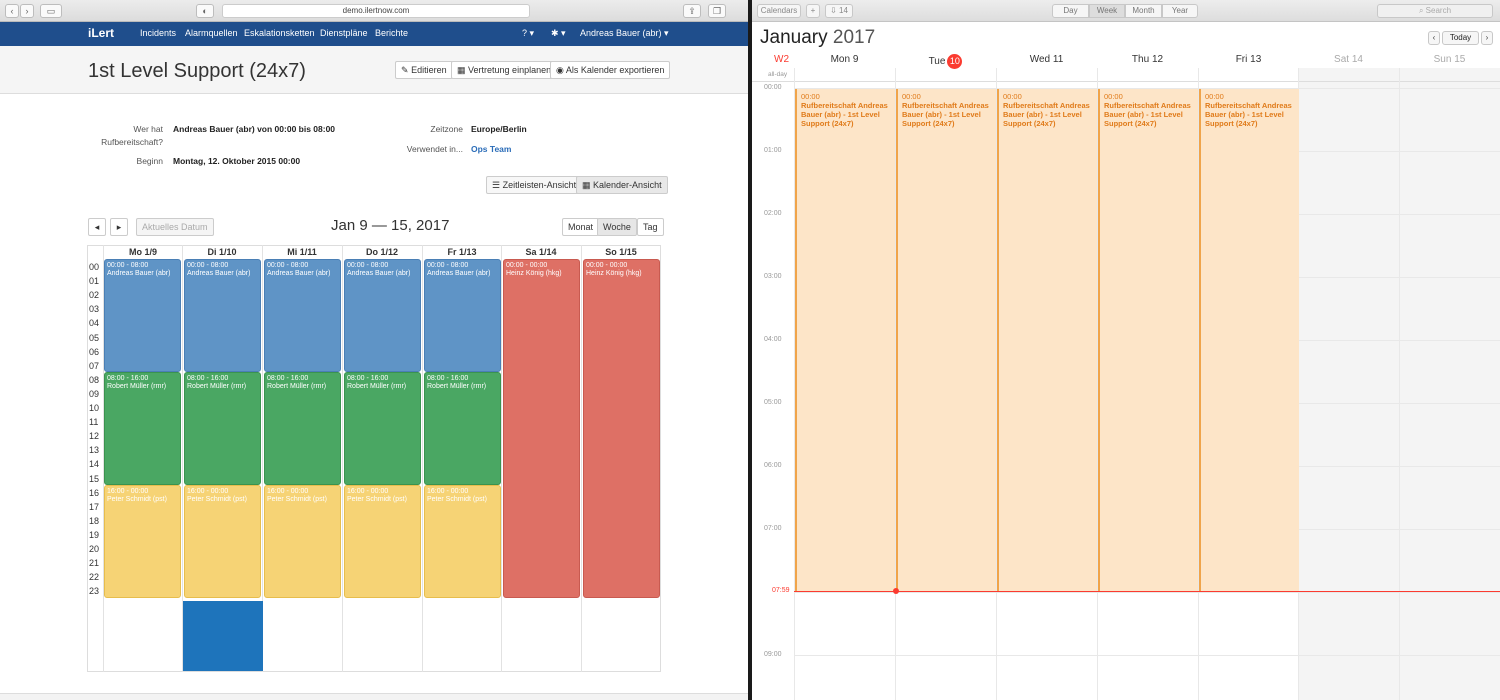 This screenshot has height=700, width=1500. Describe the element at coordinates (205, 11) in the screenshot. I see `shield-icon: ◐` at that location.